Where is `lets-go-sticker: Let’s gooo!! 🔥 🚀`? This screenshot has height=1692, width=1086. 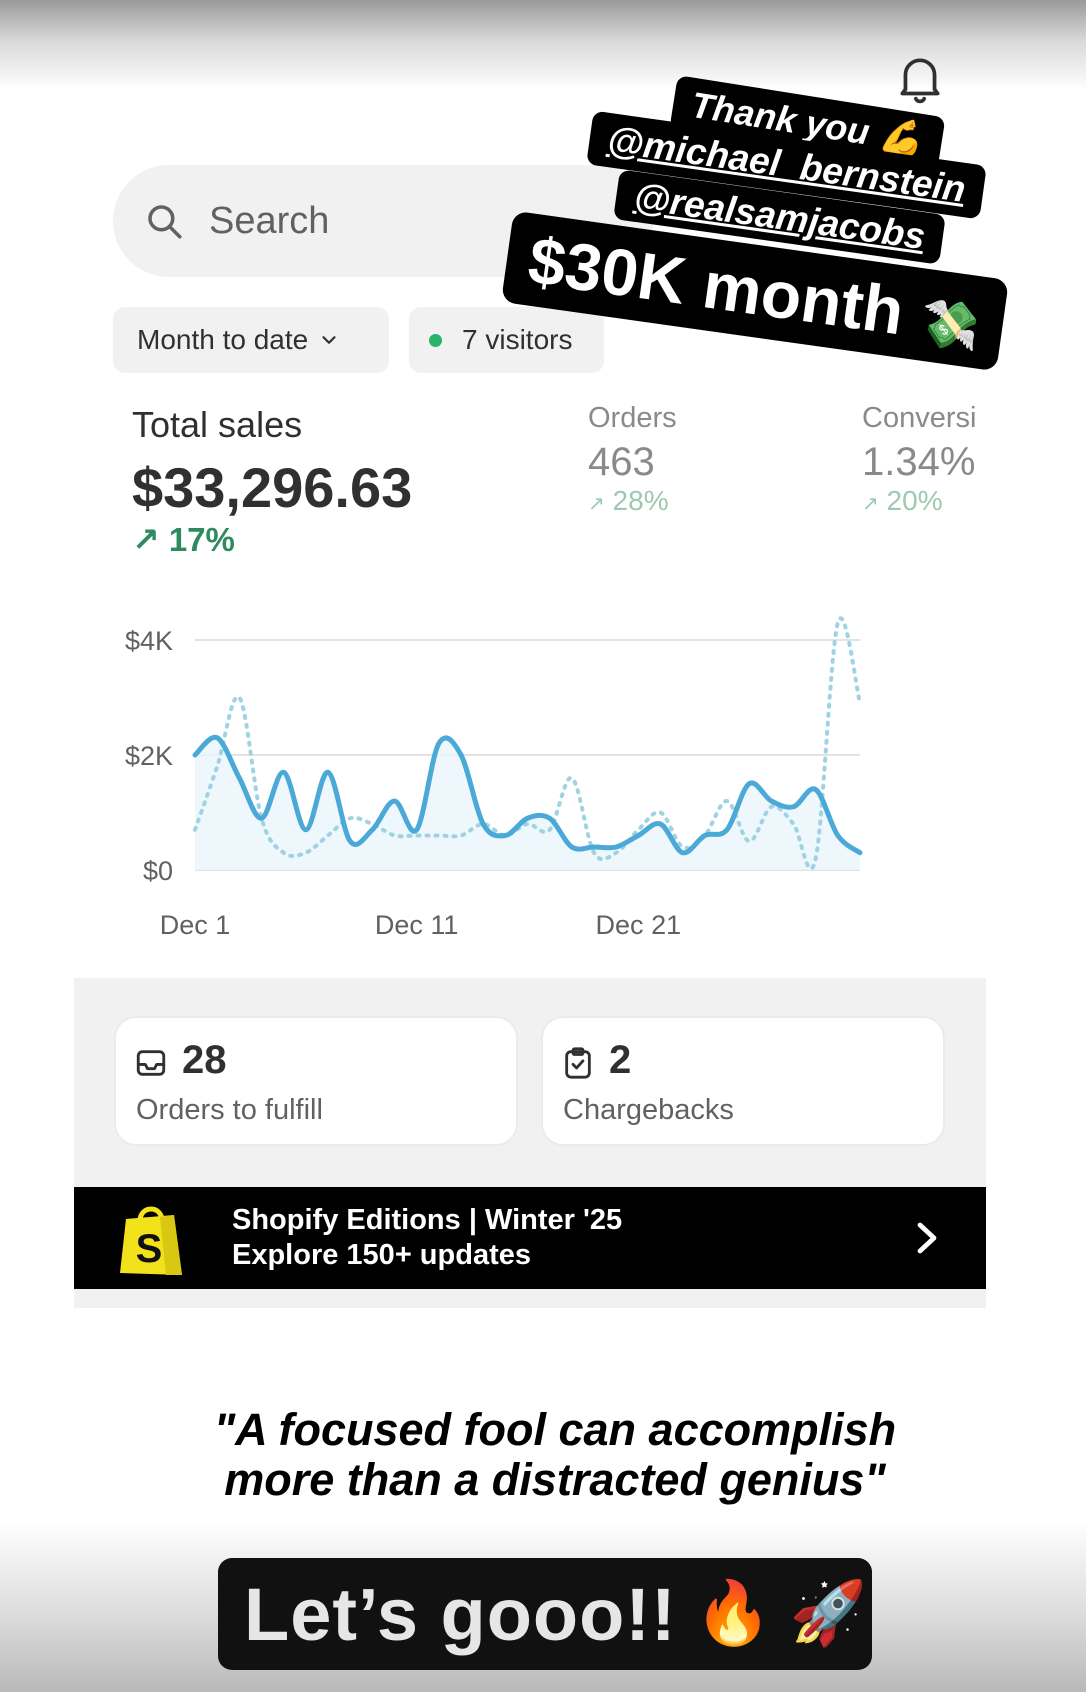
lets-go-sticker: Let’s gooo!! 🔥 🚀 is located at coordinates (545, 1614).